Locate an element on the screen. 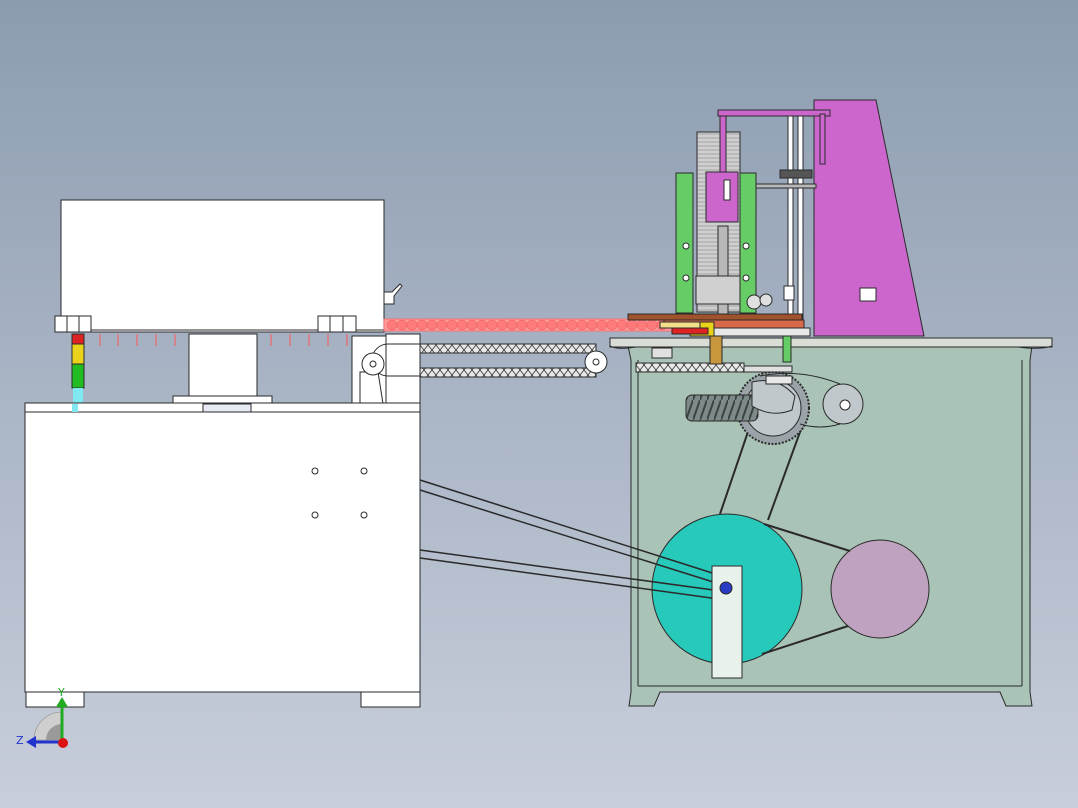 The width and height of the screenshot is (1078, 808). motor-pulley is located at coordinates (880, 589).